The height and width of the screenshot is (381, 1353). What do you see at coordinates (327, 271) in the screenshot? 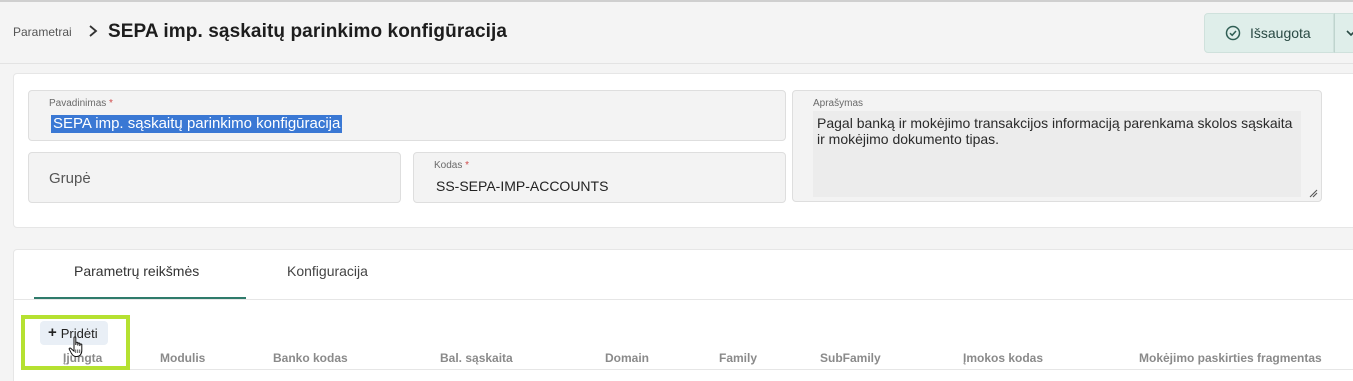
I see `tab-configuration: Konfiguracija` at bounding box center [327, 271].